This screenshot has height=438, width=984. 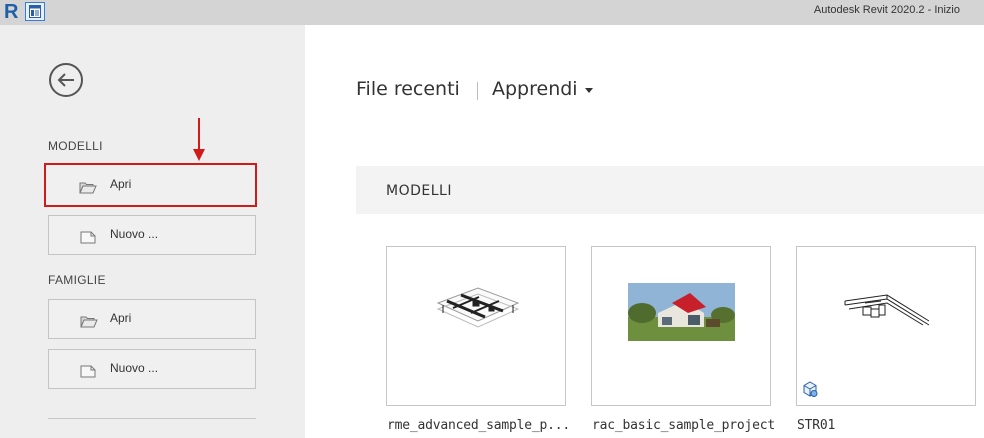 What do you see at coordinates (810, 389) in the screenshot?
I see `cloud-model-icon` at bounding box center [810, 389].